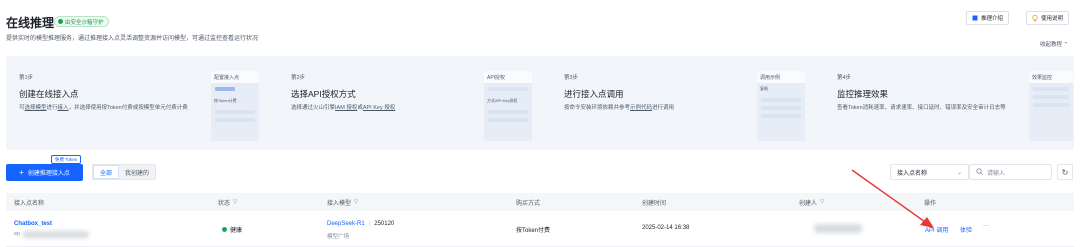  What do you see at coordinates (1051, 77) in the screenshot?
I see `thumbnail-caption: 效果监控` at bounding box center [1051, 77].